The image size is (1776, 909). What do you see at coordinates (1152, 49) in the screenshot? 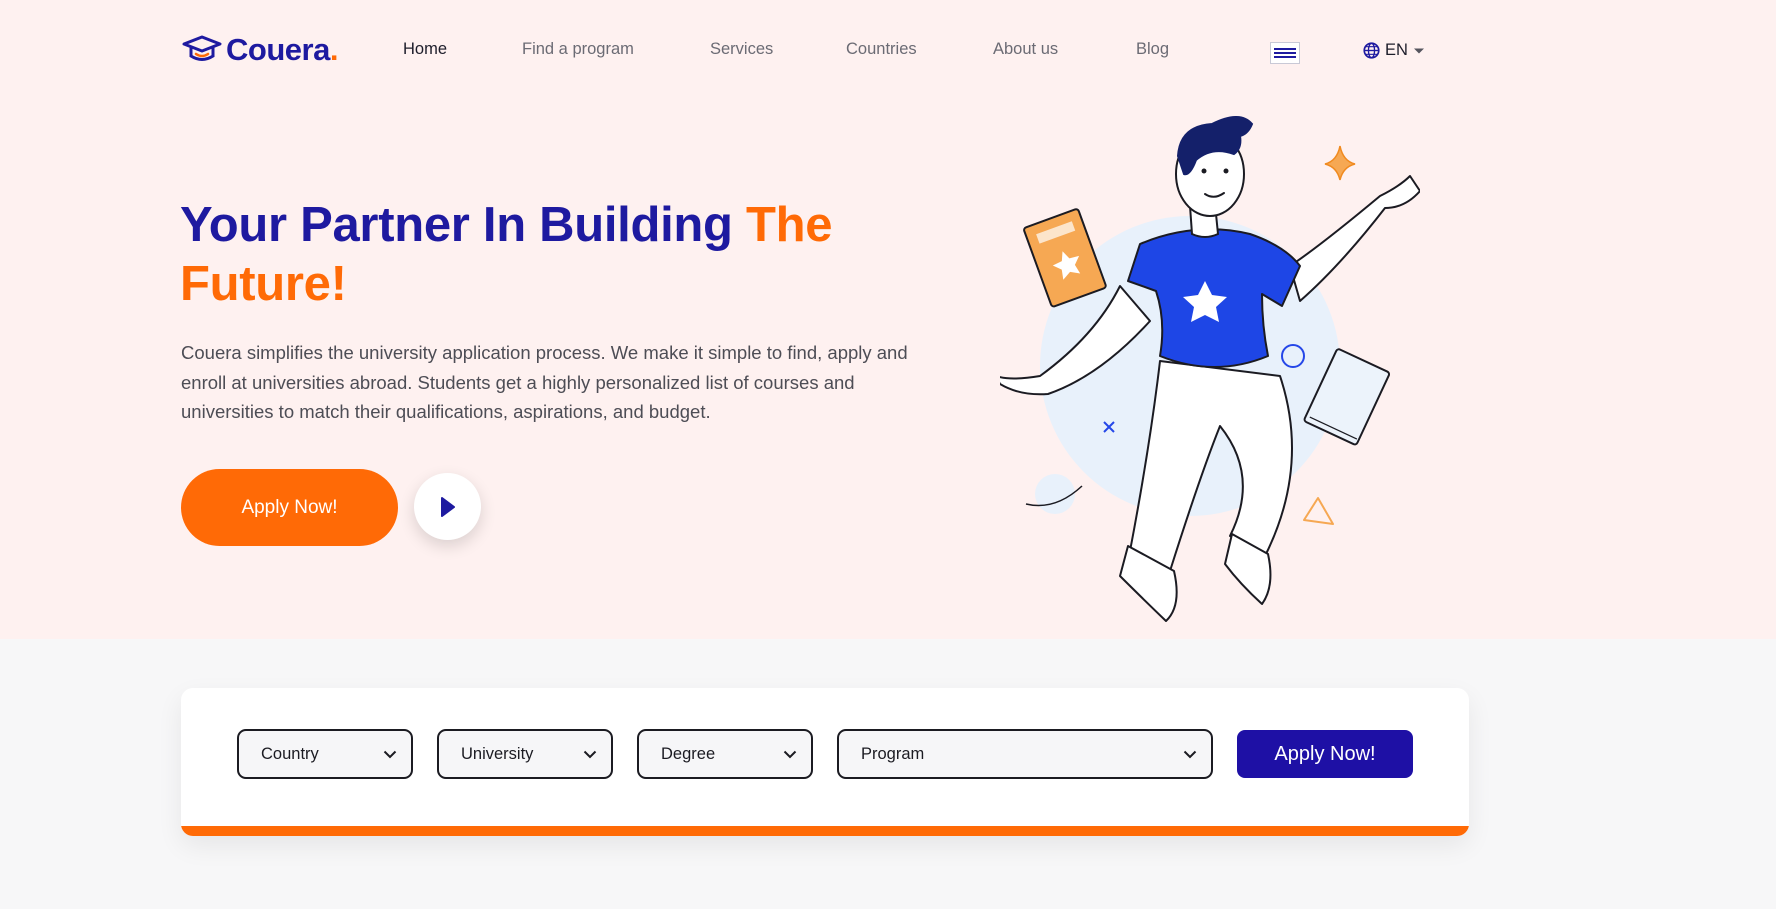
I see `nav-blog: Blog` at bounding box center [1152, 49].